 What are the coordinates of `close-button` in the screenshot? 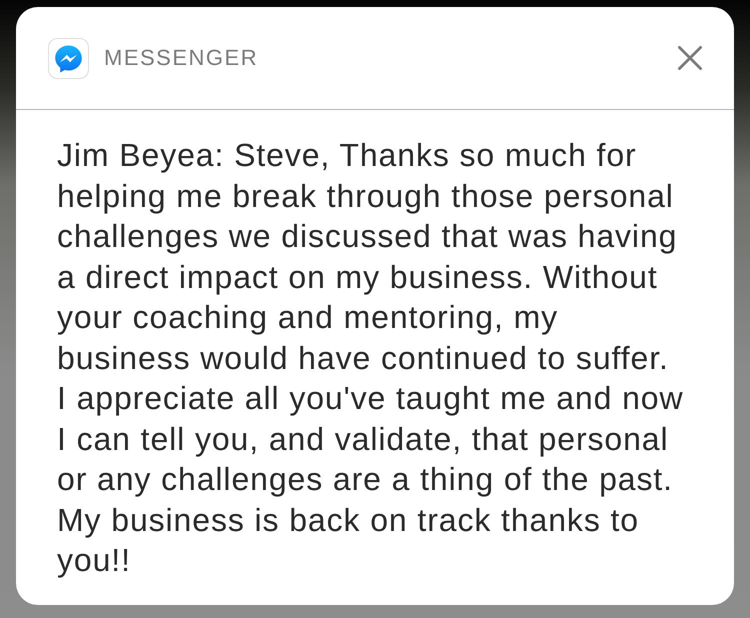 It's located at (690, 58).